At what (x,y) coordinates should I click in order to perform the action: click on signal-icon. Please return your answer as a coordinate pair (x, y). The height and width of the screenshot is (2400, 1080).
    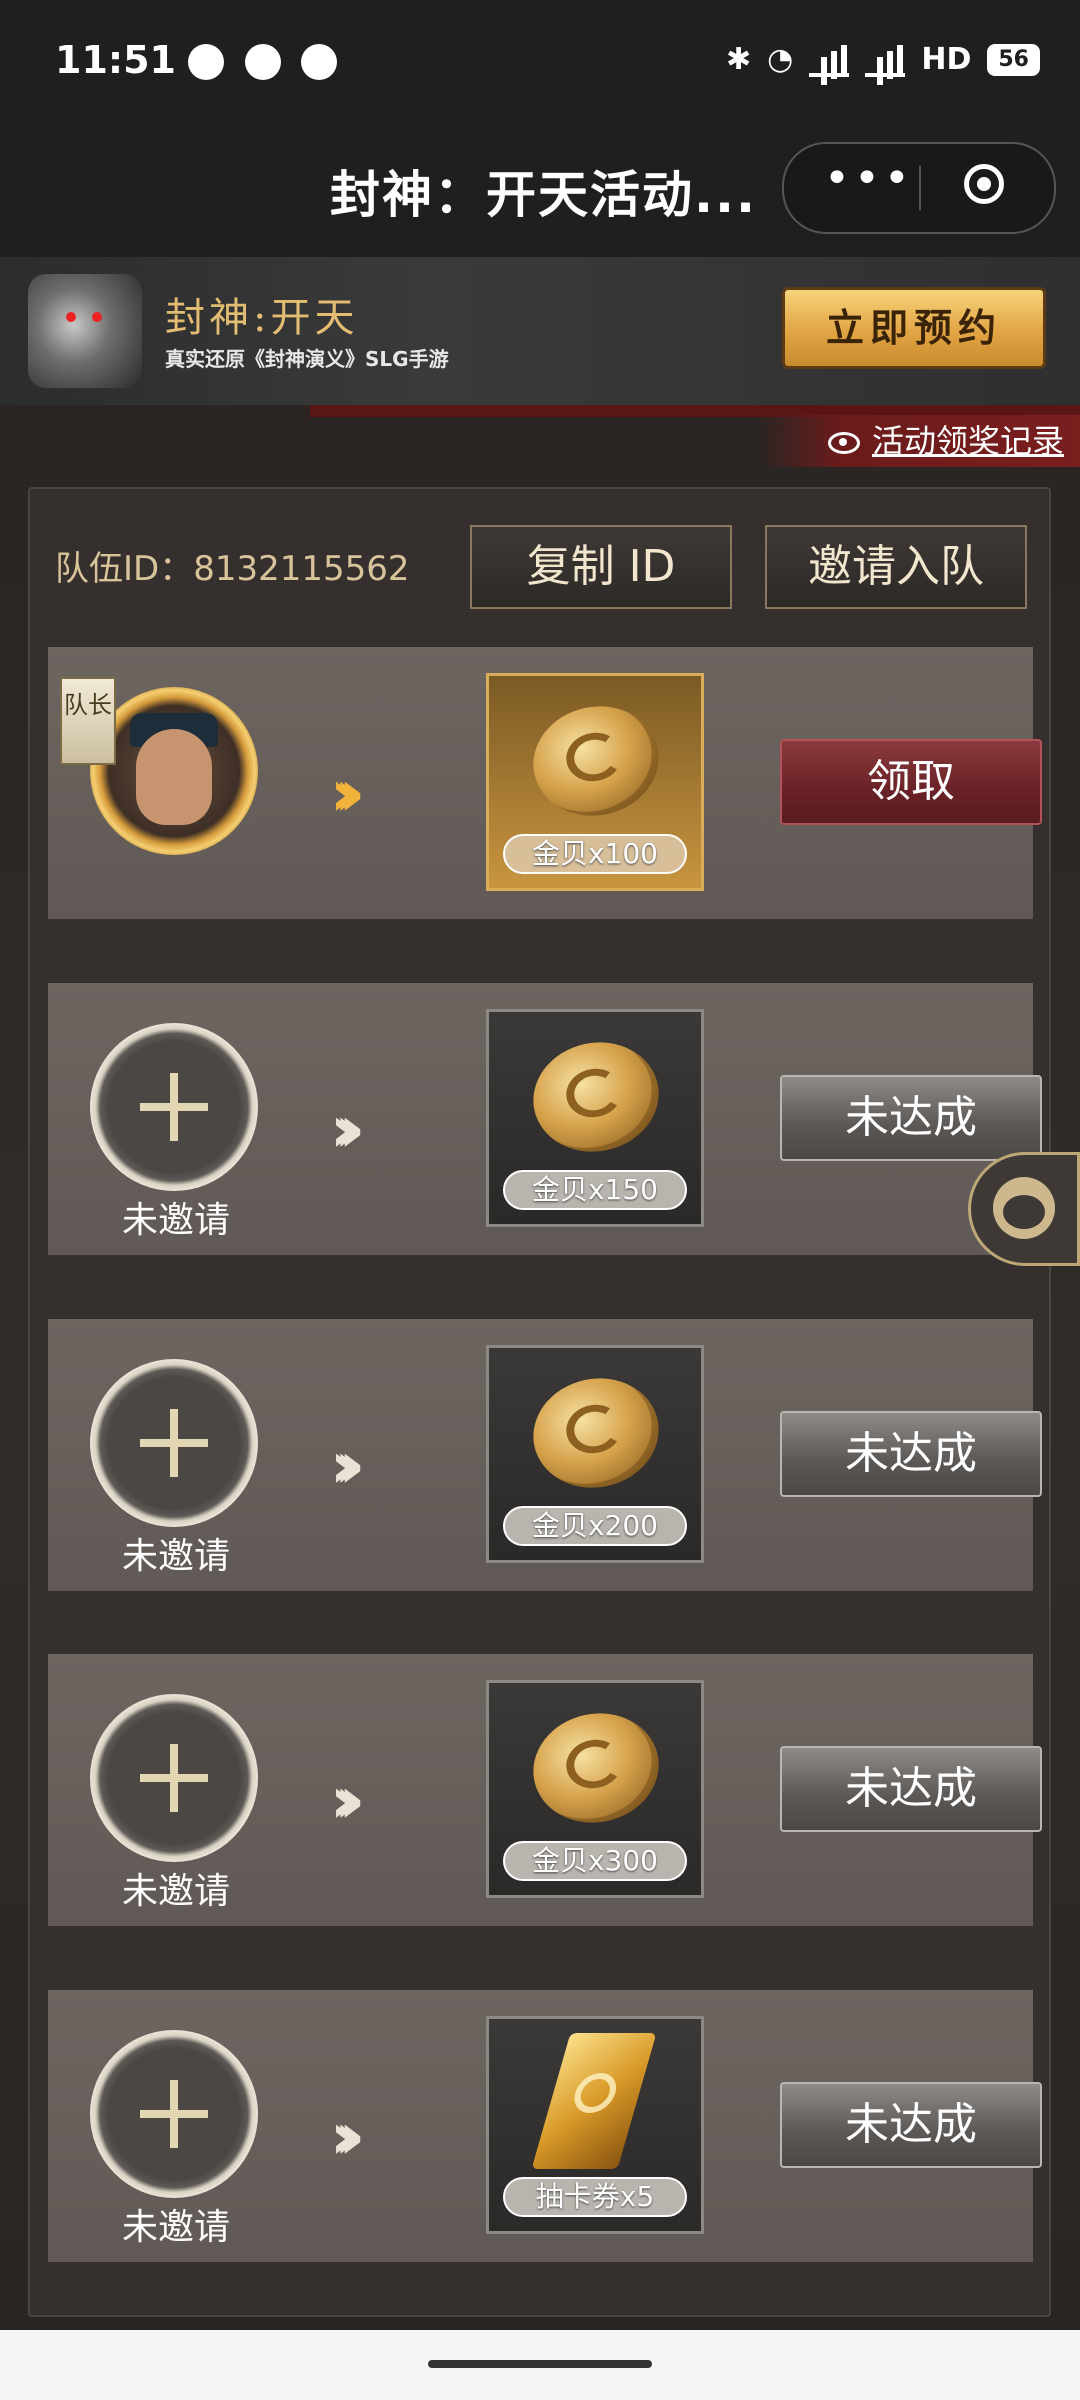
    Looking at the image, I should click on (829, 60).